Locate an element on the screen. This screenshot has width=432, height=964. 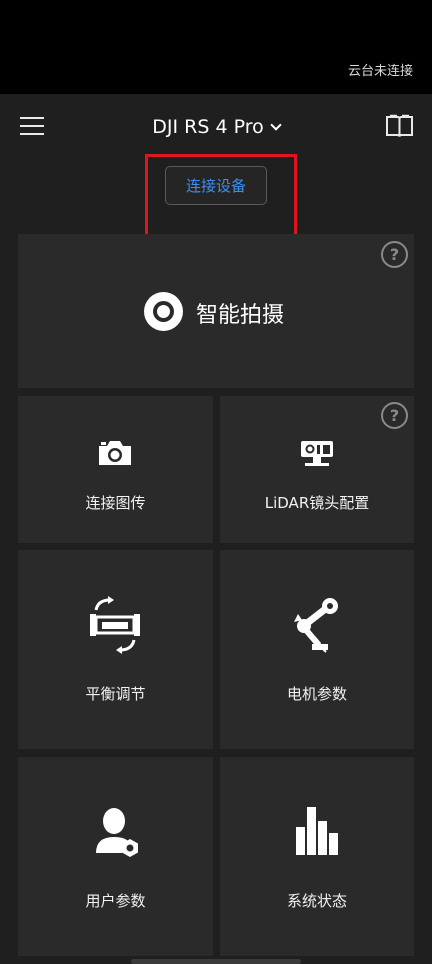
tile-system-status: 系统状态 is located at coordinates (317, 856).